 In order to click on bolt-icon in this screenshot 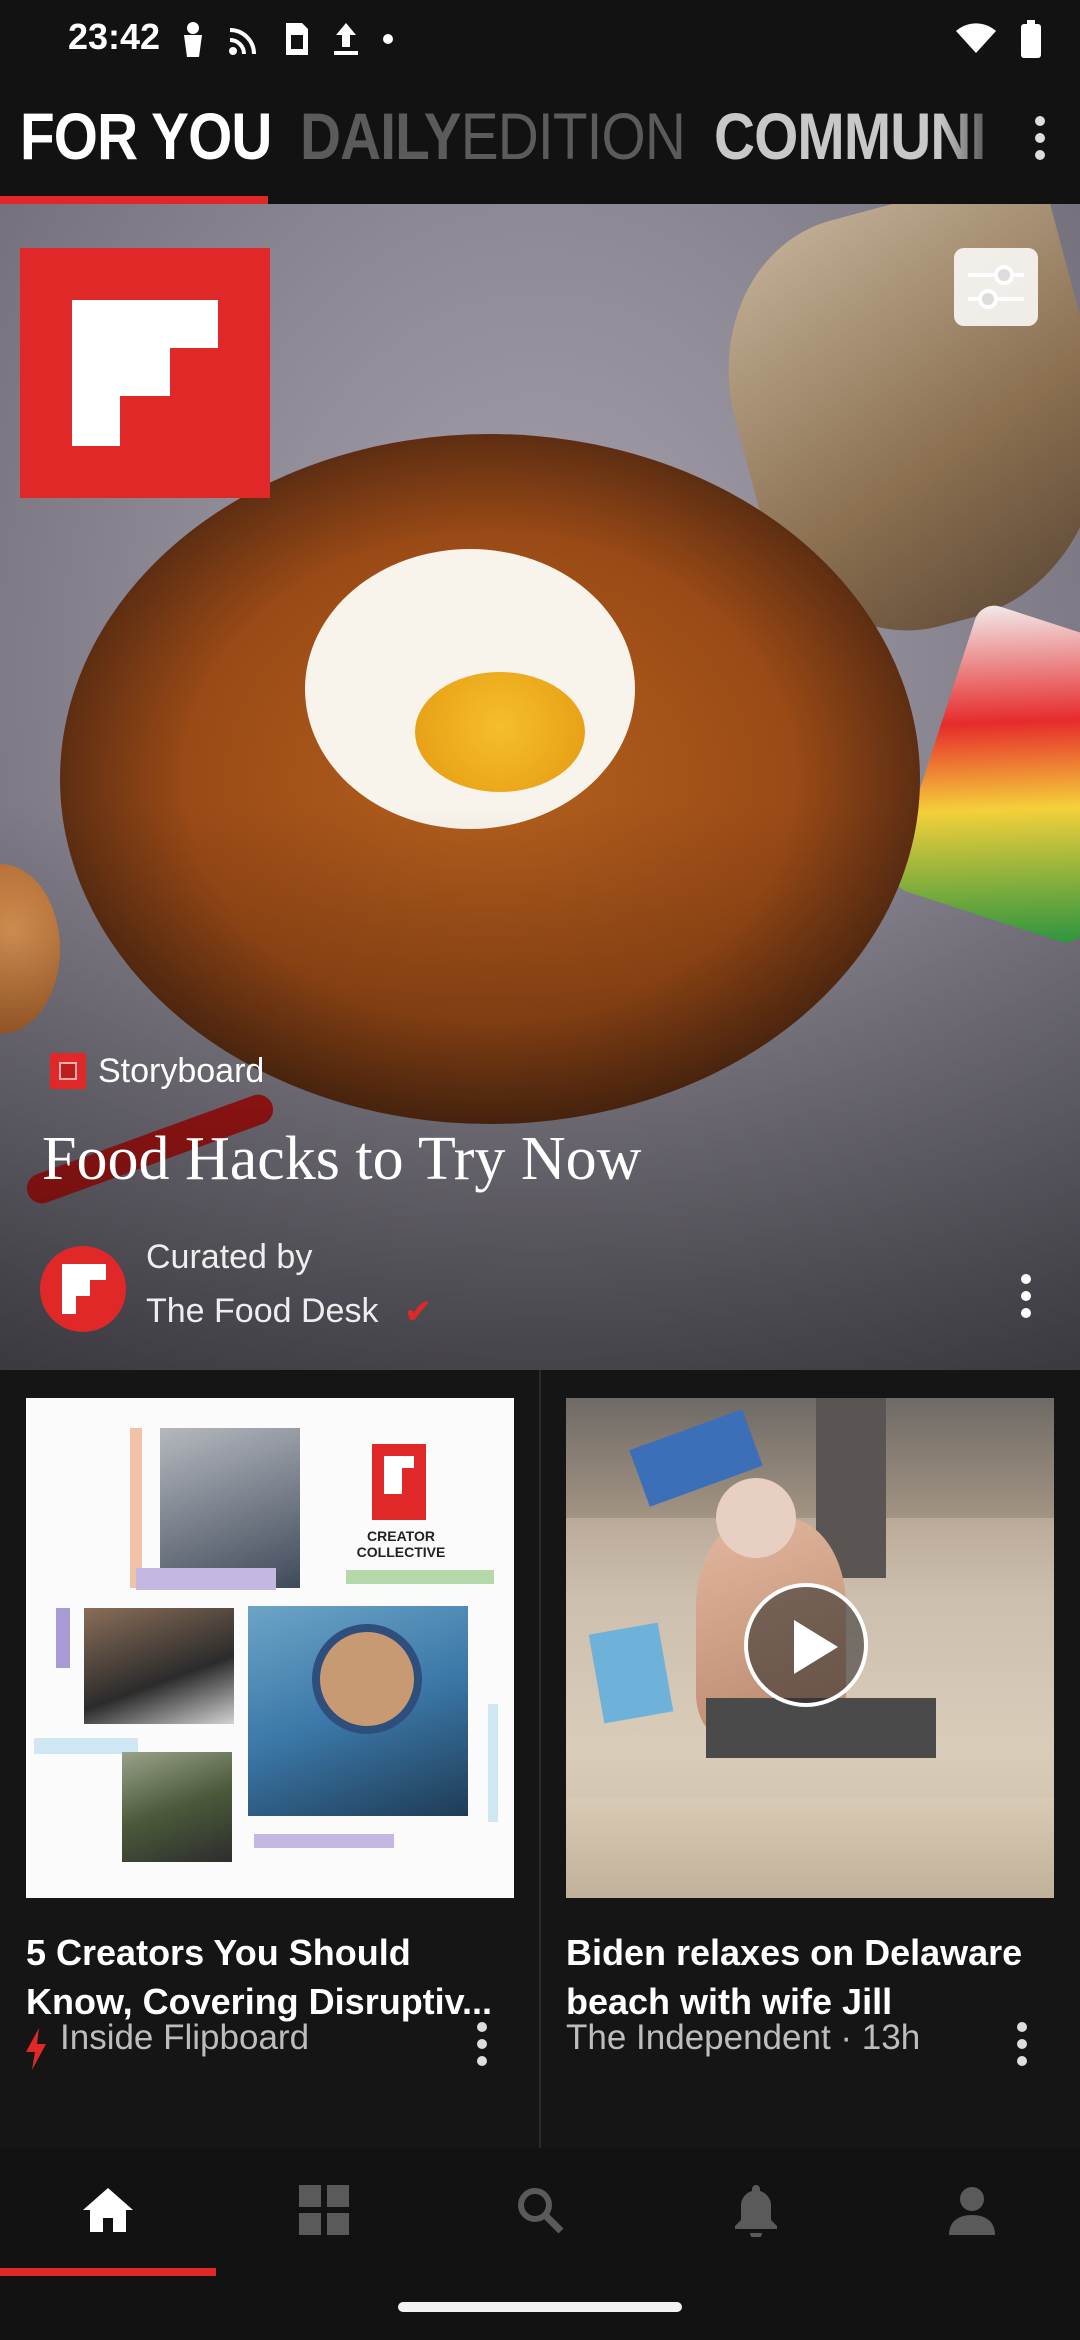, I will do `click(36, 2049)`.